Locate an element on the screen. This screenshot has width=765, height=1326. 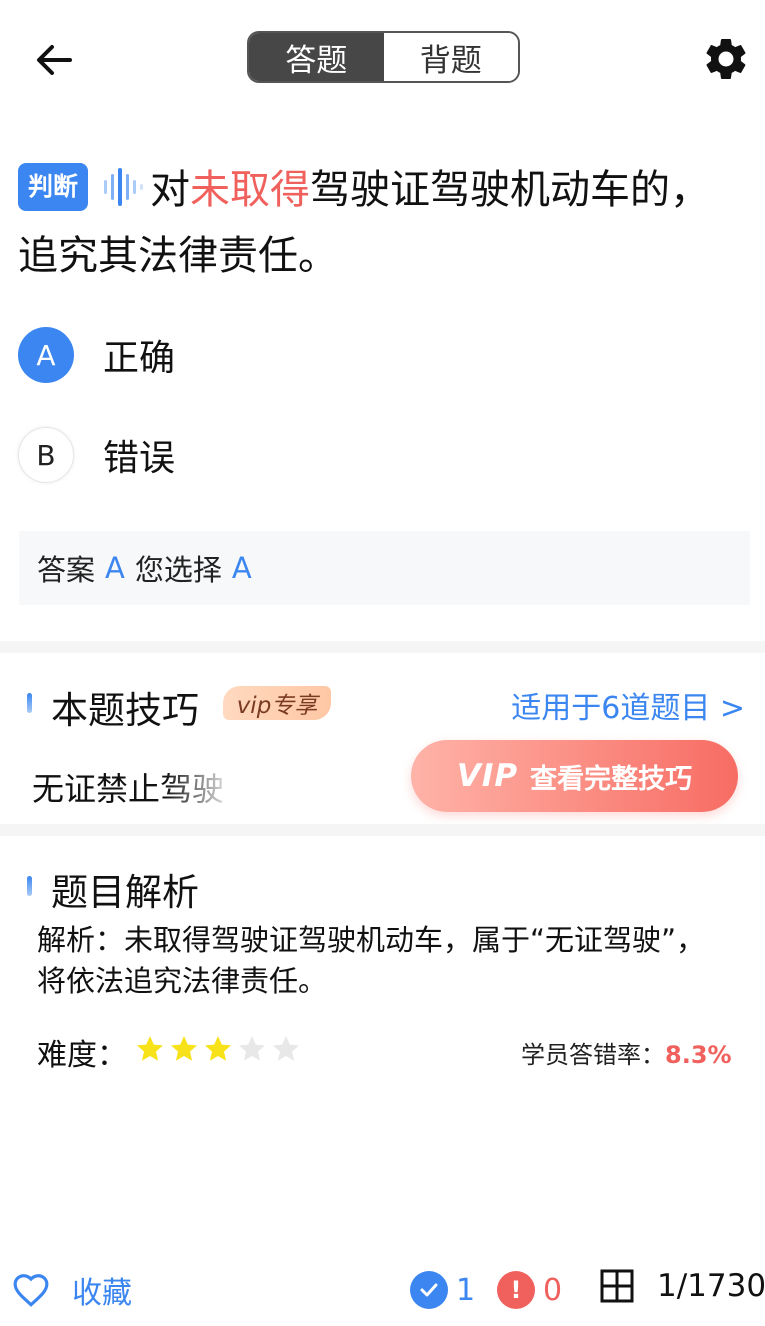
mode-switch: 答题 背题 is located at coordinates (383, 57).